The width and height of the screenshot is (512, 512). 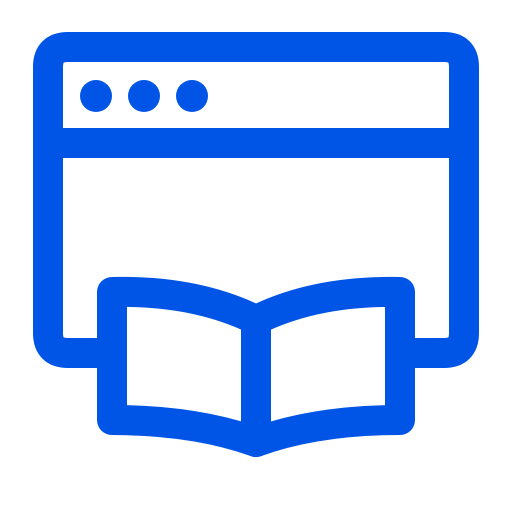 What do you see at coordinates (328, 366) in the screenshot?
I see `book-right-page` at bounding box center [328, 366].